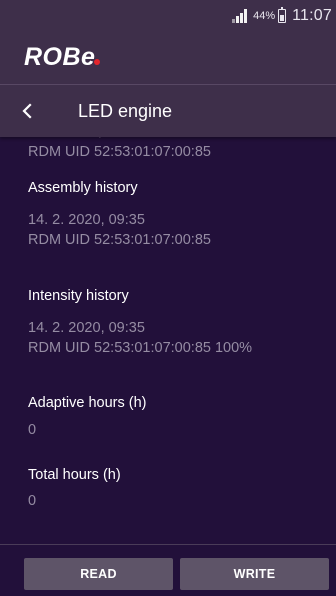 The height and width of the screenshot is (596, 336). What do you see at coordinates (140, 348) in the screenshot?
I see `intensity-history-uid: RDM UID 52:53:01:07:00:85 100%` at bounding box center [140, 348].